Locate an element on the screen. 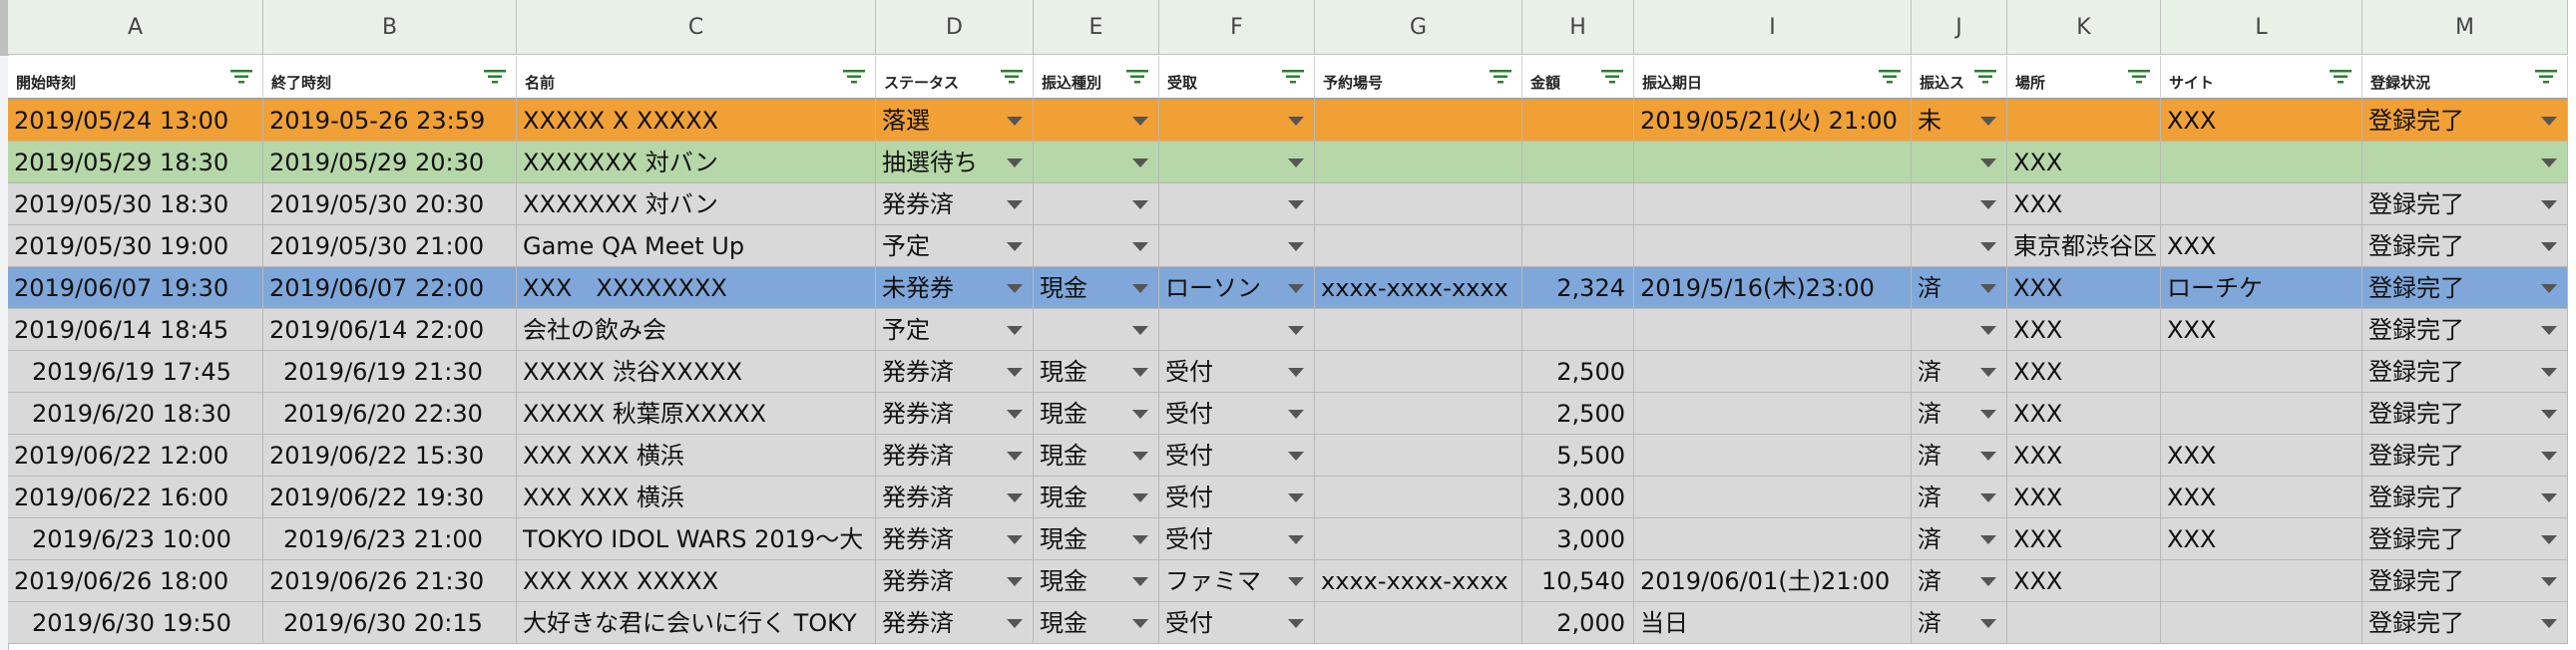 Image resolution: width=2576 pixels, height=650 pixels. table-cell: ファミマ is located at coordinates (1237, 581).